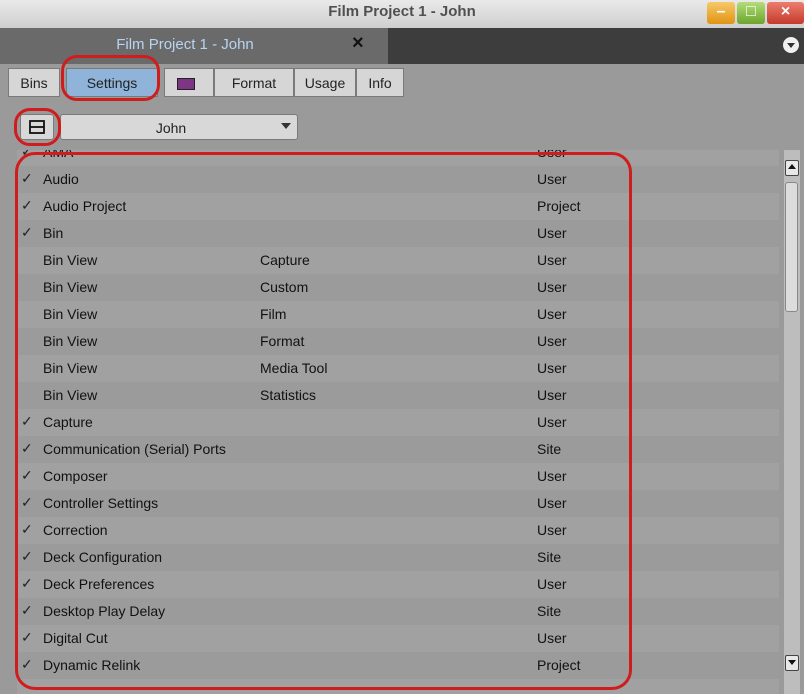 The height and width of the screenshot is (694, 804). I want to click on table-row: ✓ Audio Project Project, so click(398, 206).